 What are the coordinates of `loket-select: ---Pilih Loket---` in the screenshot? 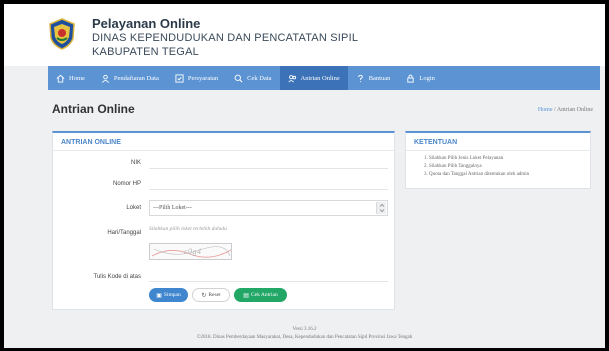 It's located at (268, 208).